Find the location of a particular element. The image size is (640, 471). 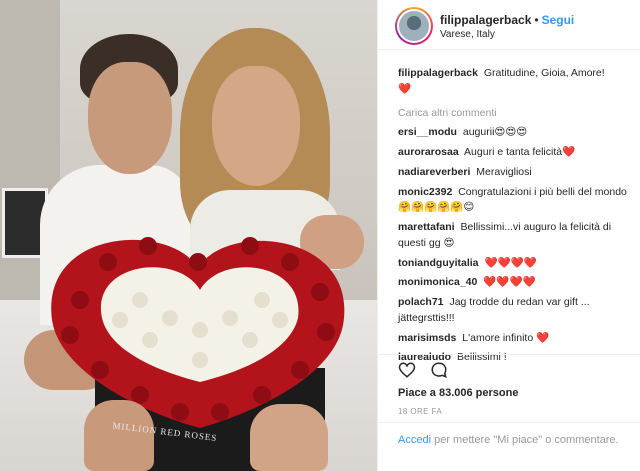

comment-text: L'amore infinito ❤️ is located at coordinates (506, 337).